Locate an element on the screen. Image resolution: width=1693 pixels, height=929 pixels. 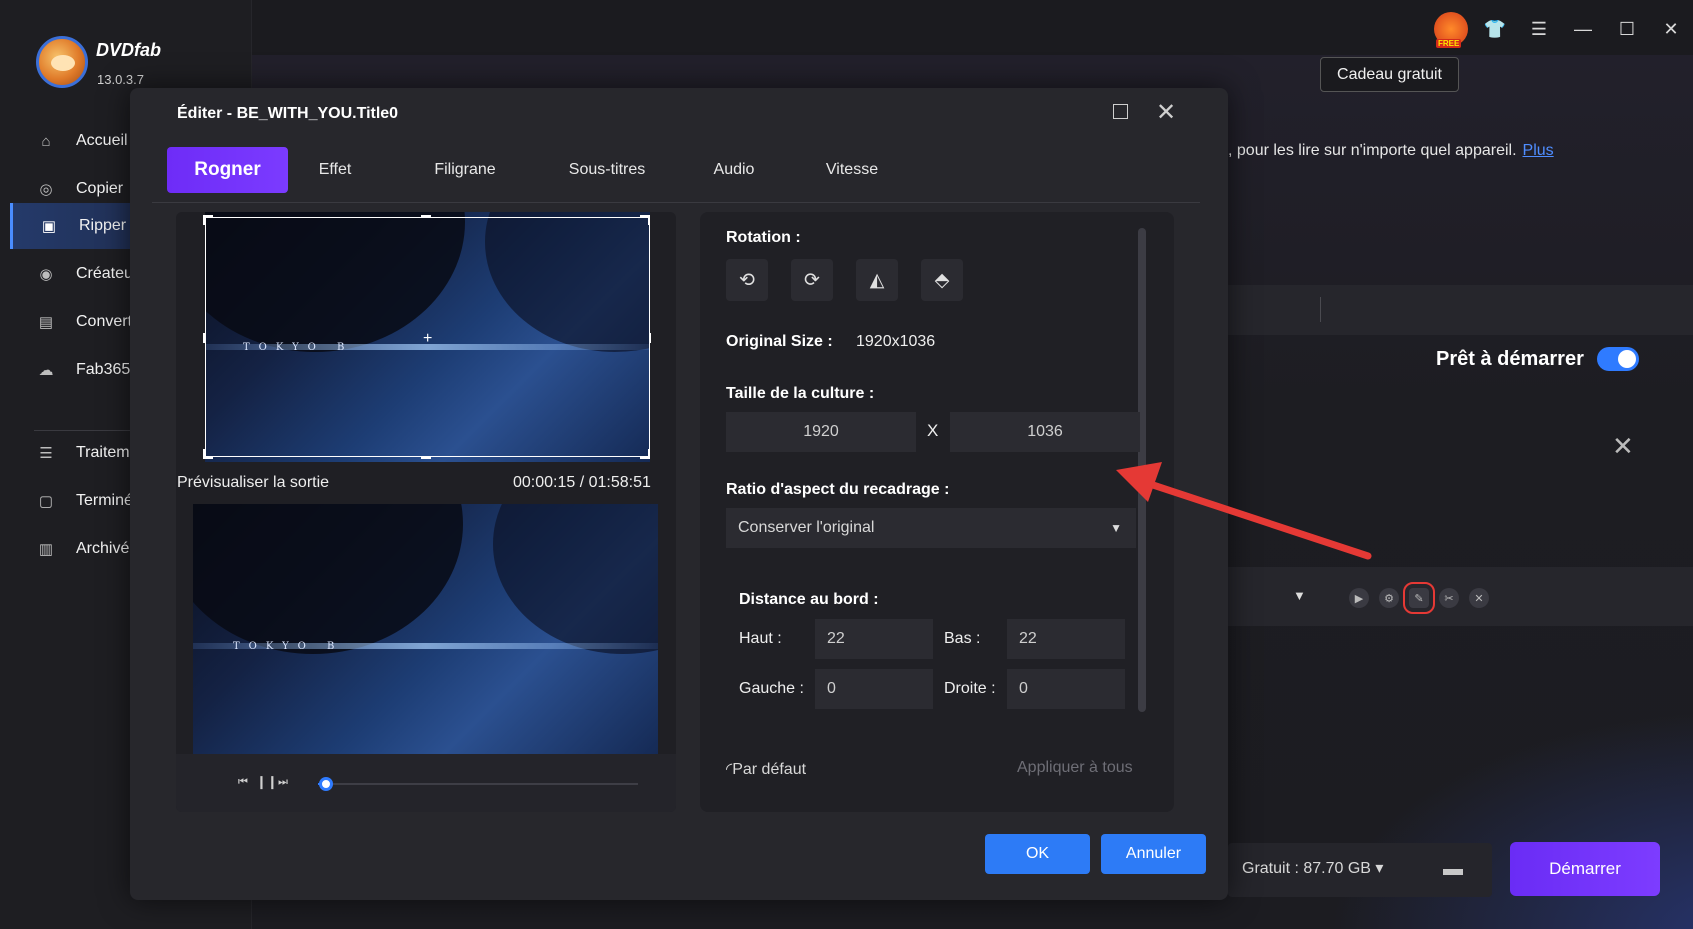
tab-rogner: Rogner is located at coordinates (227, 170).